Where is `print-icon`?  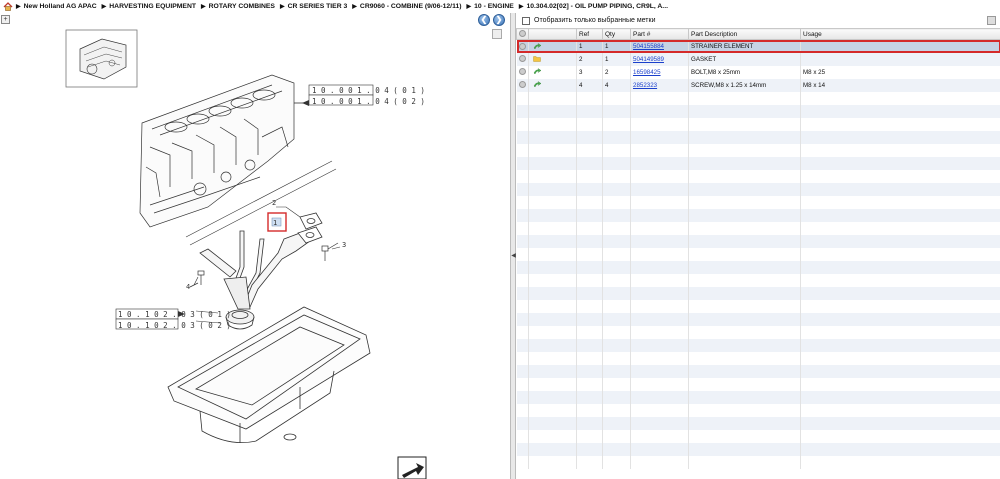
print-icon is located at coordinates (991, 20).